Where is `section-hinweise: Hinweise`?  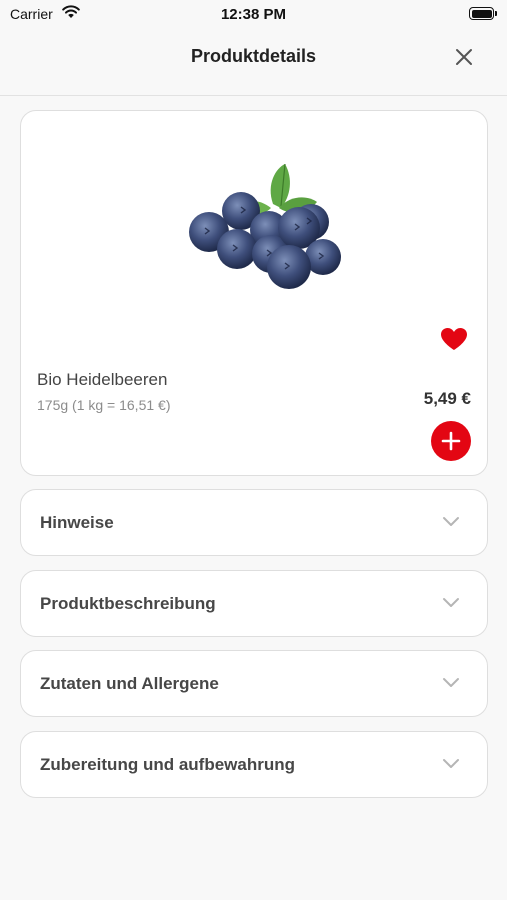
section-hinweise: Hinweise is located at coordinates (254, 522).